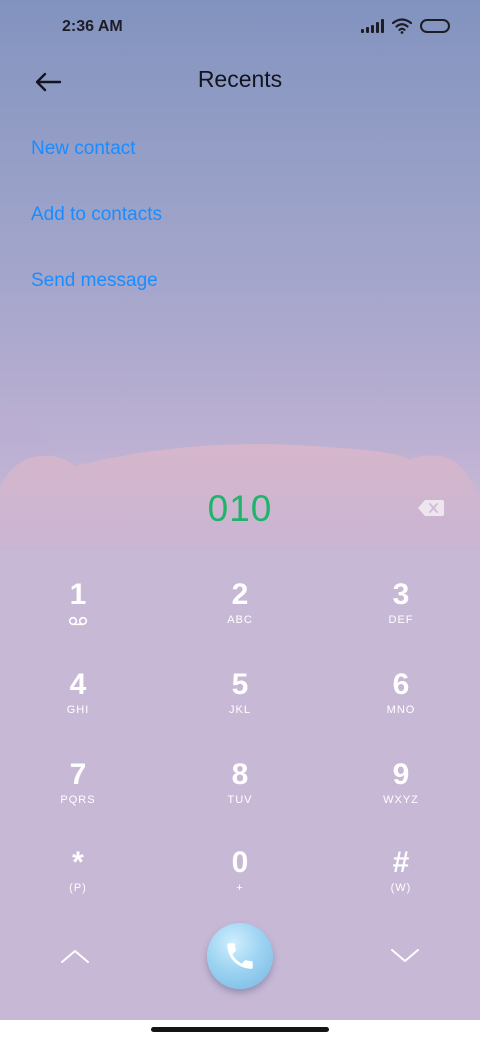  Describe the element at coordinates (401, 862) in the screenshot. I see `key-digit: #` at that location.